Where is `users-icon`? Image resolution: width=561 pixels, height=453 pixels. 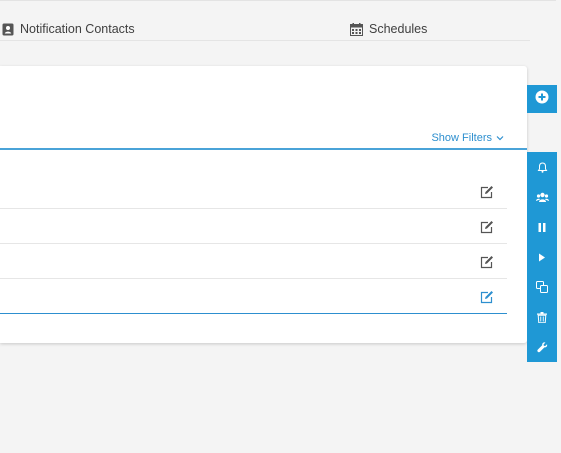 users-icon is located at coordinates (542, 197).